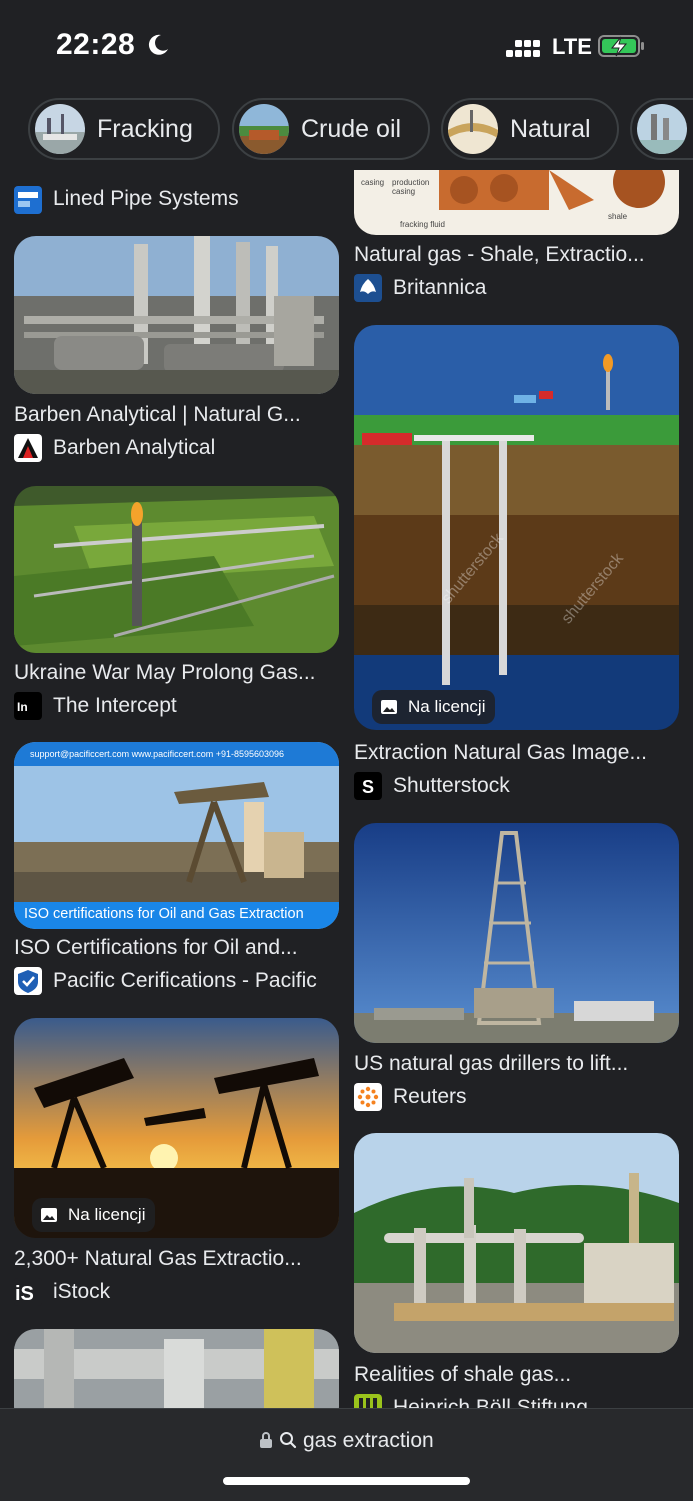 The height and width of the screenshot is (1501, 693). I want to click on chip-more, so click(661, 129).